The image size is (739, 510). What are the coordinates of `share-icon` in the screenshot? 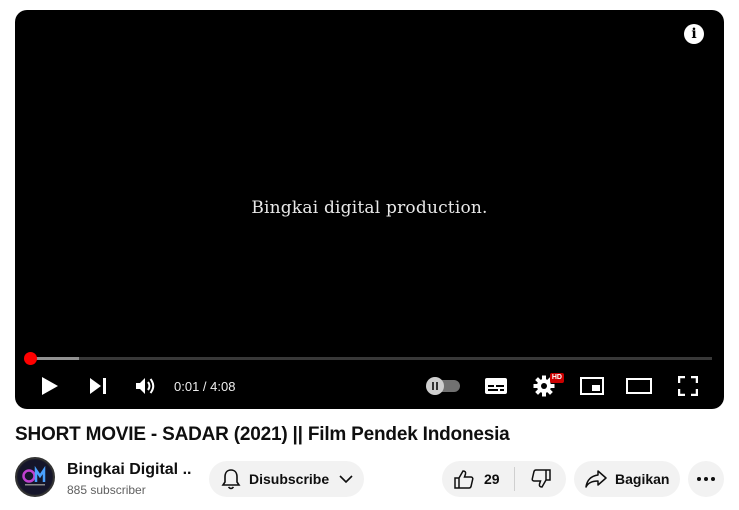 It's located at (596, 479).